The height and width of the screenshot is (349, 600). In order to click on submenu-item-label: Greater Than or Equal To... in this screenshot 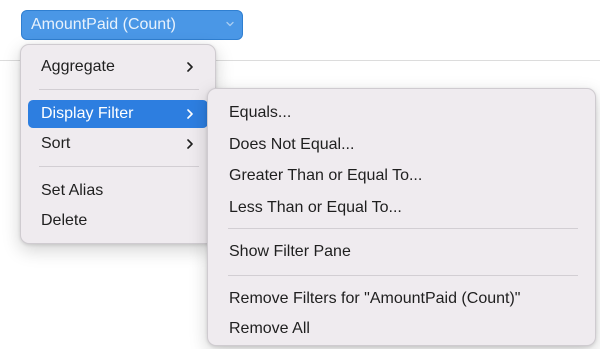, I will do `click(326, 175)`.